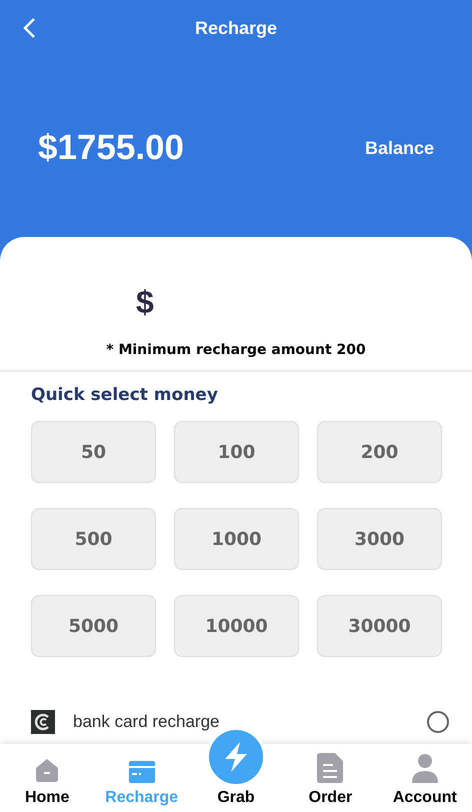 Image resolution: width=472 pixels, height=812 pixels. I want to click on payment-method-label: bank card recharge, so click(146, 722).